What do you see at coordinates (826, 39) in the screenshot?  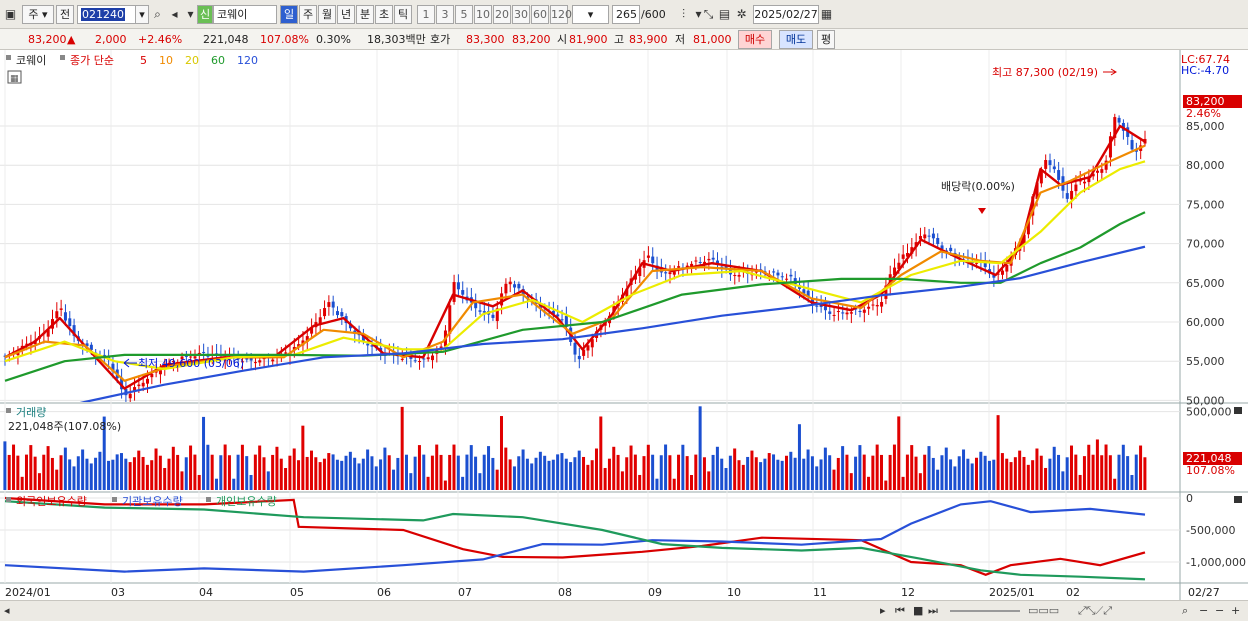 I see `extra-button: 평` at bounding box center [826, 39].